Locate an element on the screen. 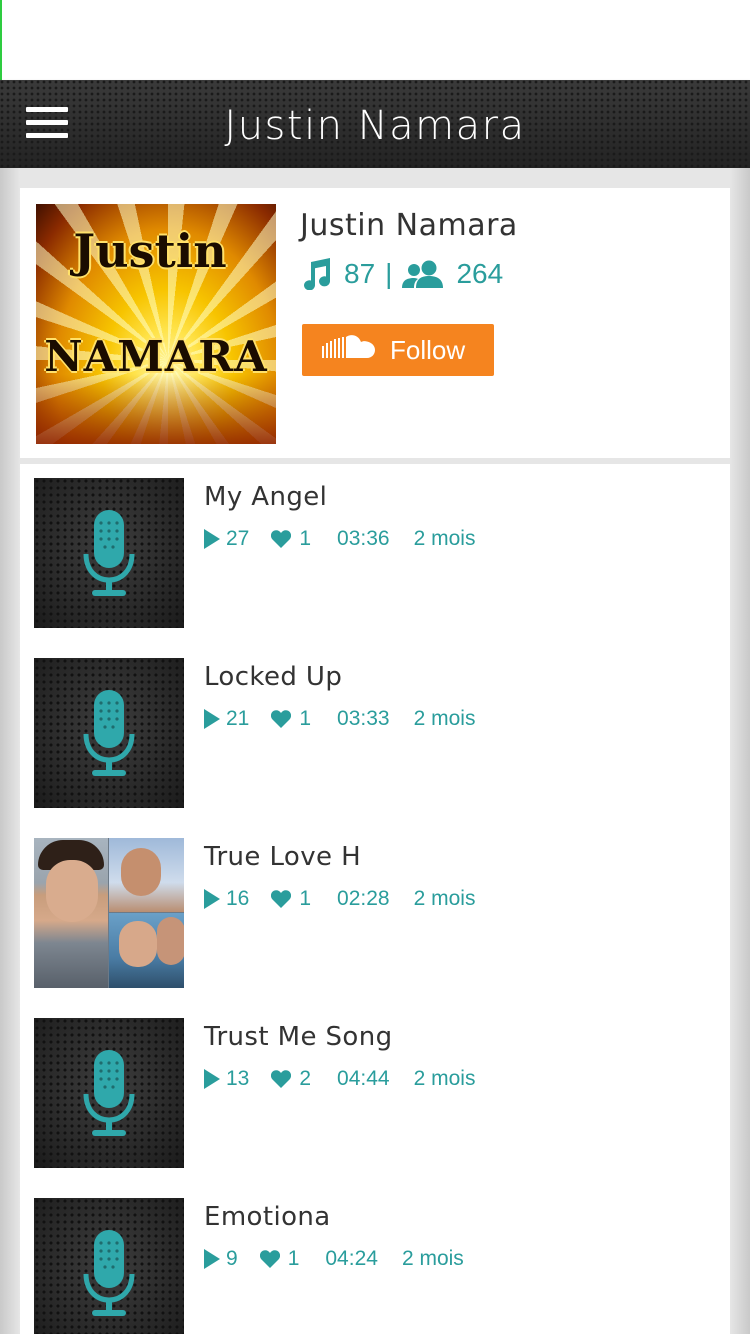 The width and height of the screenshot is (750, 1334). track-title: Emotiona is located at coordinates (267, 1217).